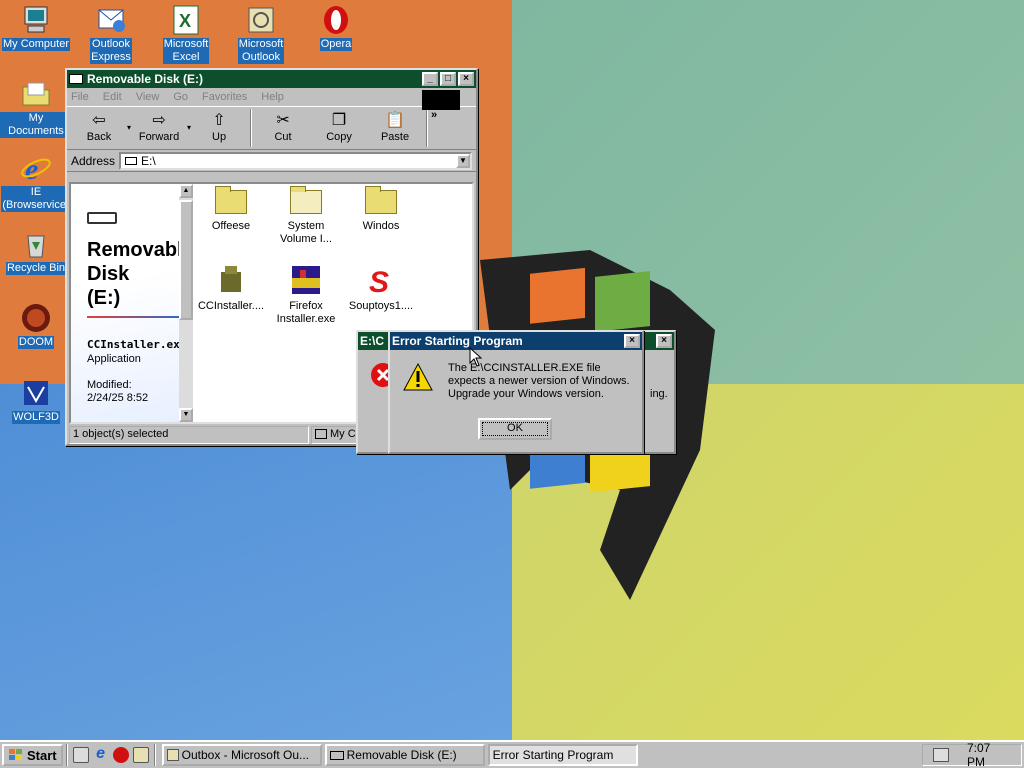  Describe the element at coordinates (418, 376) in the screenshot. I see `warning-icon` at that location.